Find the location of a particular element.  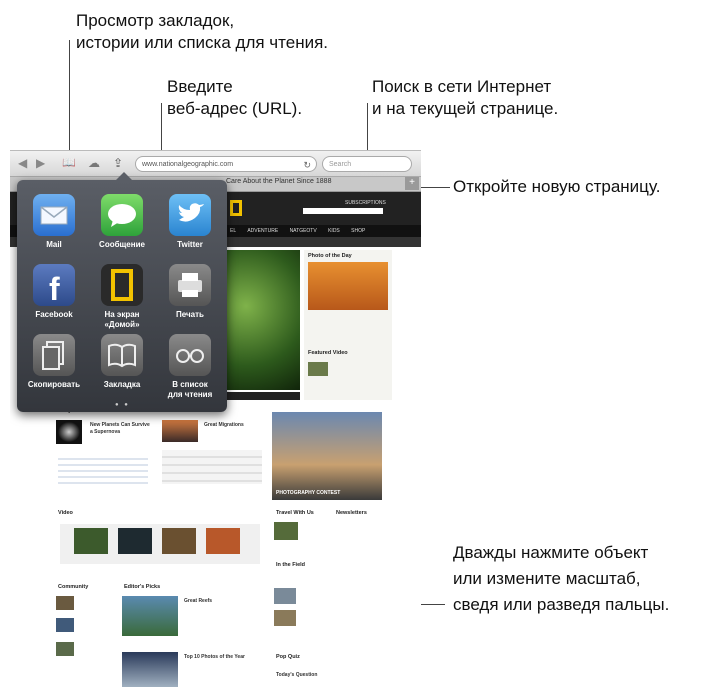

editors-picks-title: Editor's Picks is located at coordinates (142, 587).